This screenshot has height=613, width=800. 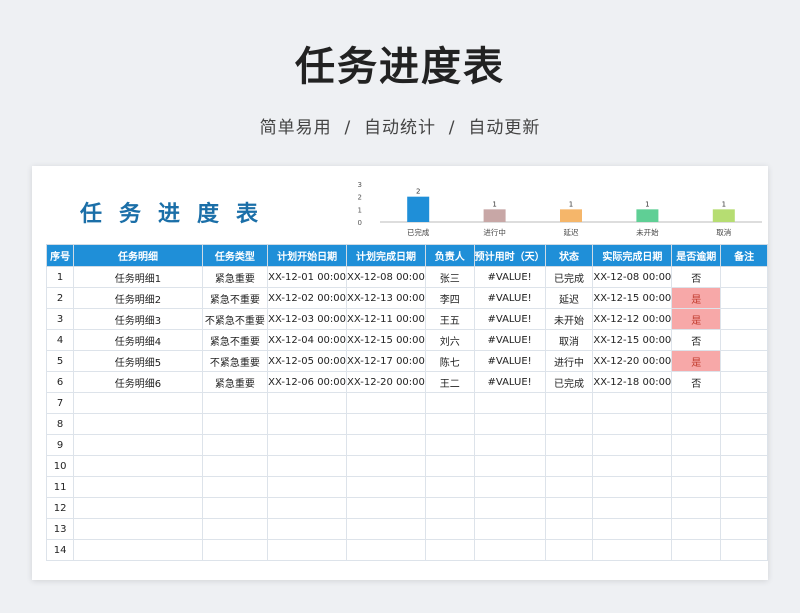 What do you see at coordinates (307, 277) in the screenshot?
I see `cell-plan-start: XX-12-01 00:00` at bounding box center [307, 277].